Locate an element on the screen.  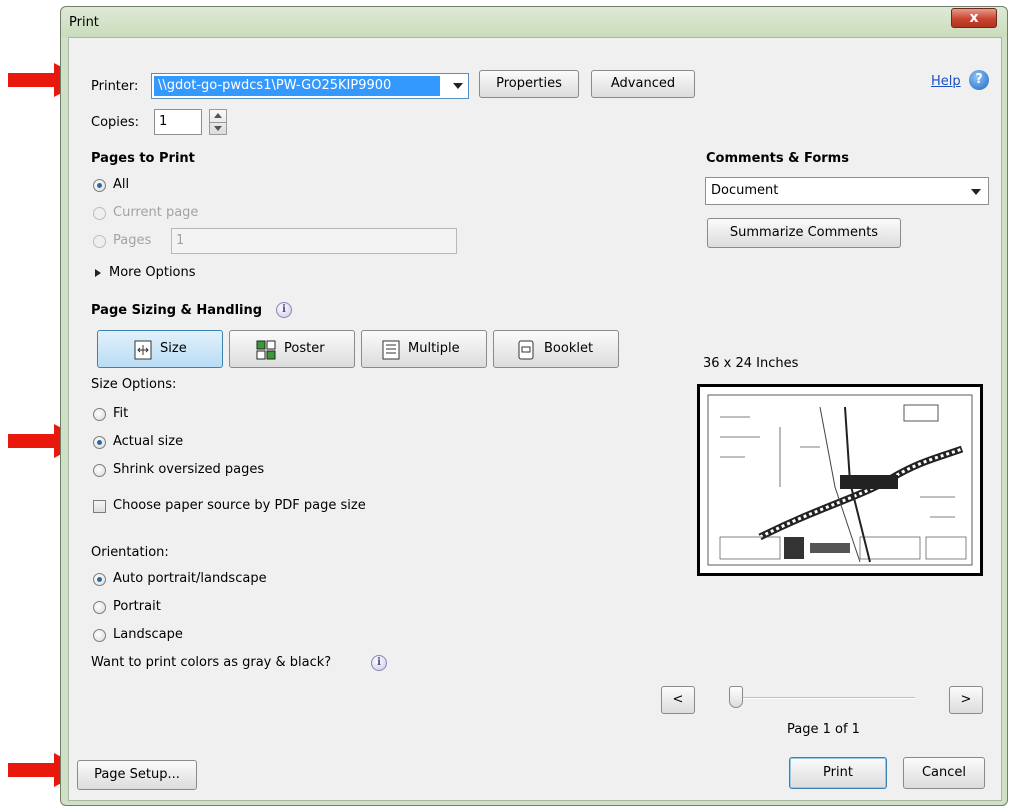
pages-range-value: 1 is located at coordinates (180, 240).